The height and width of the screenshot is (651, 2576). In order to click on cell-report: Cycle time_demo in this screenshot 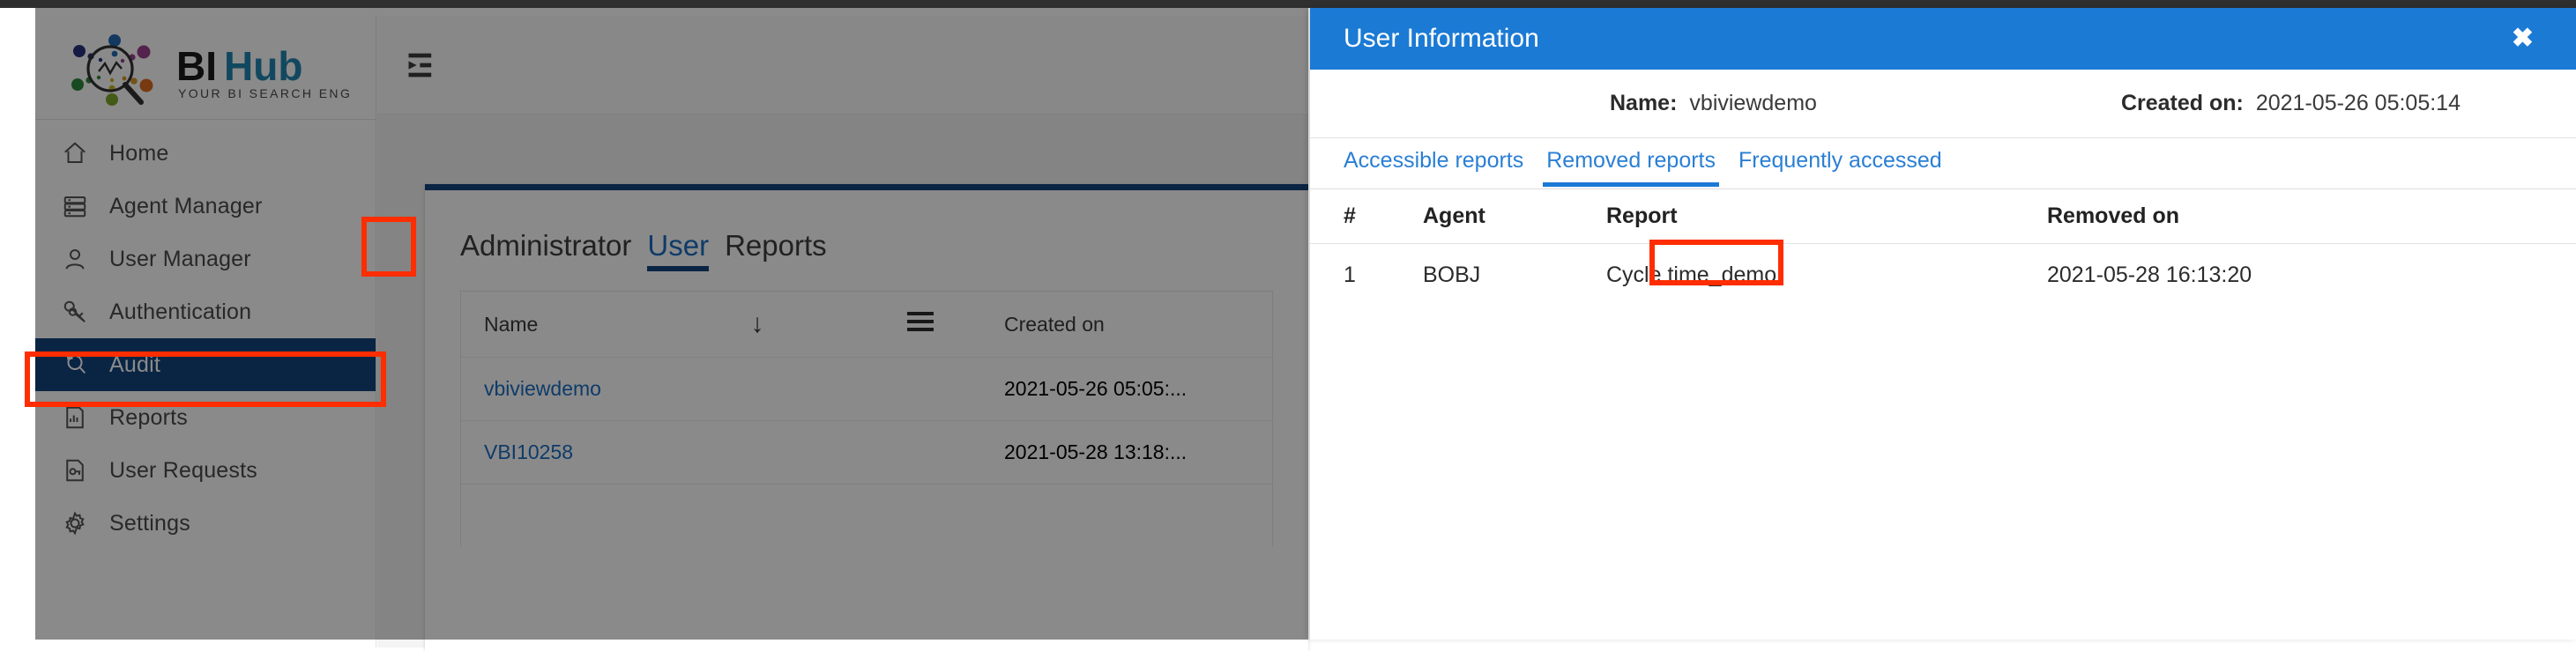, I will do `click(1691, 274)`.